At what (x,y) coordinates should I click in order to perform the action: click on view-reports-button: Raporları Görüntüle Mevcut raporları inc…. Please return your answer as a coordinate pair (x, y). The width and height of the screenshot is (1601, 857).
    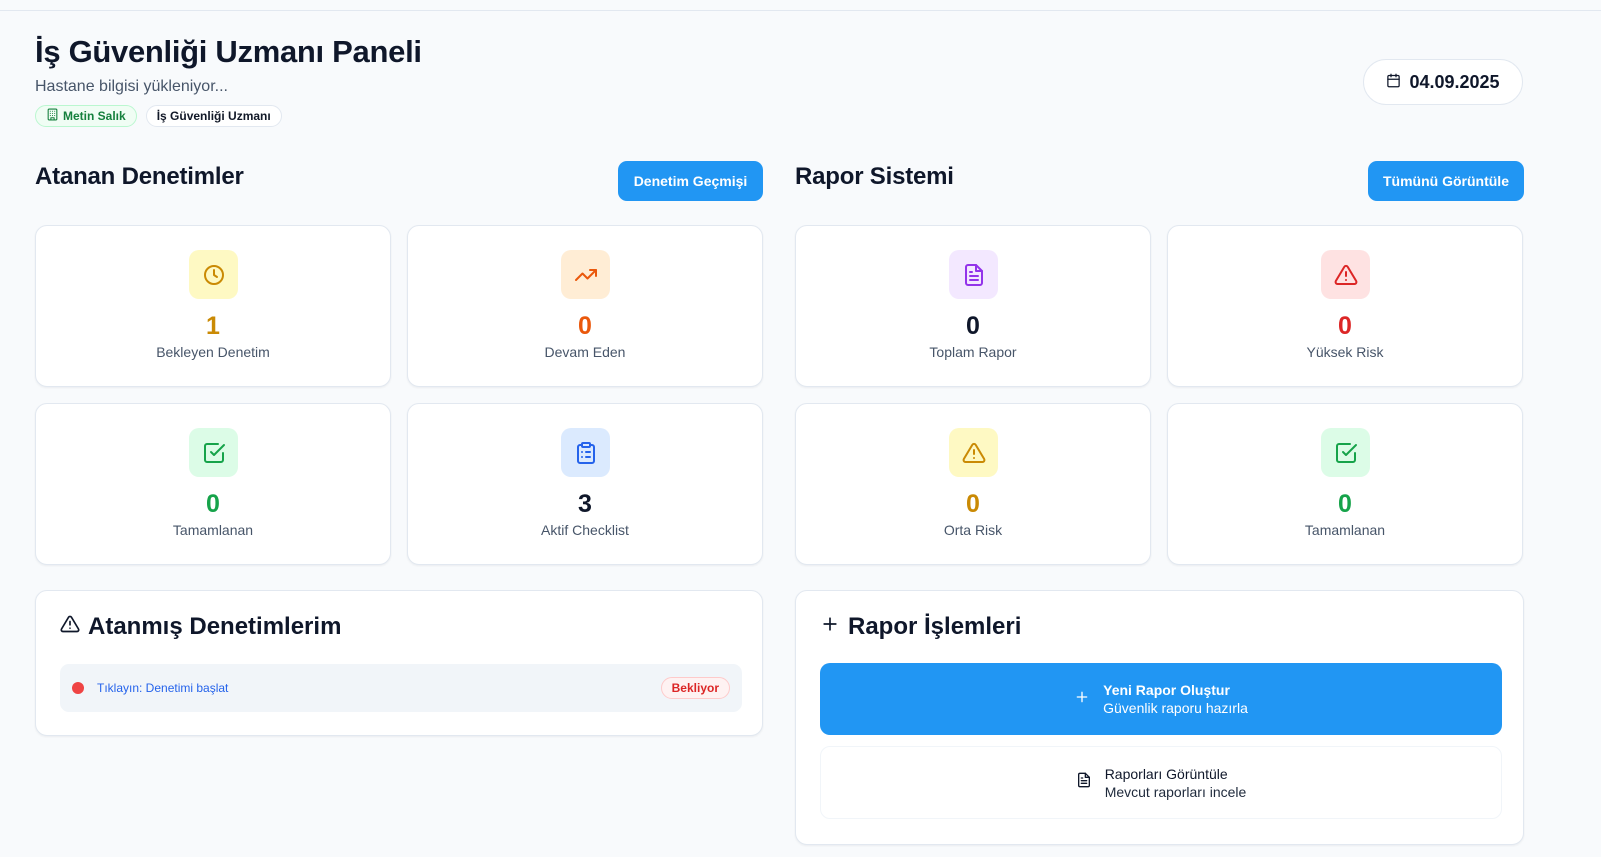
    Looking at the image, I should click on (1161, 782).